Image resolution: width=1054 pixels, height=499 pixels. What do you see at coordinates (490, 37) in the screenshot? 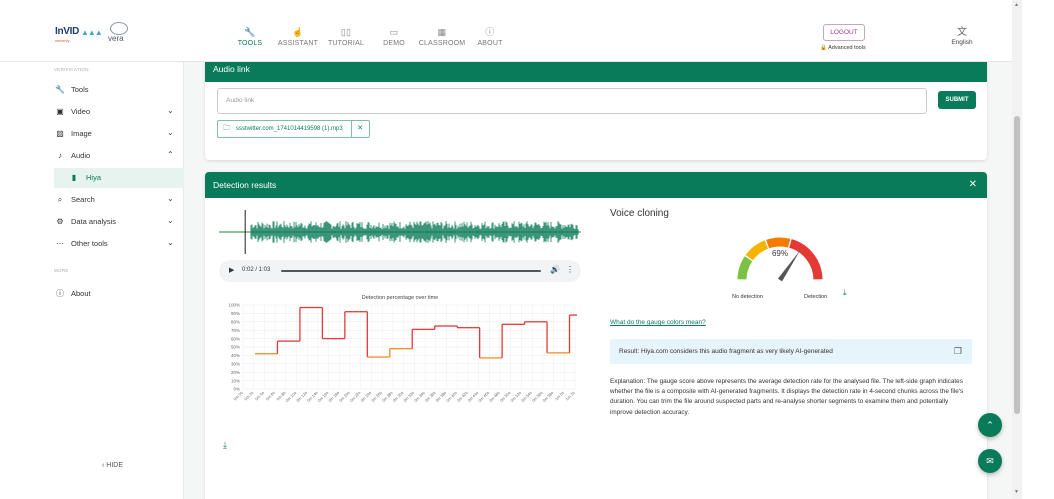
I see `nav-about: ⓘ ABOUT` at bounding box center [490, 37].